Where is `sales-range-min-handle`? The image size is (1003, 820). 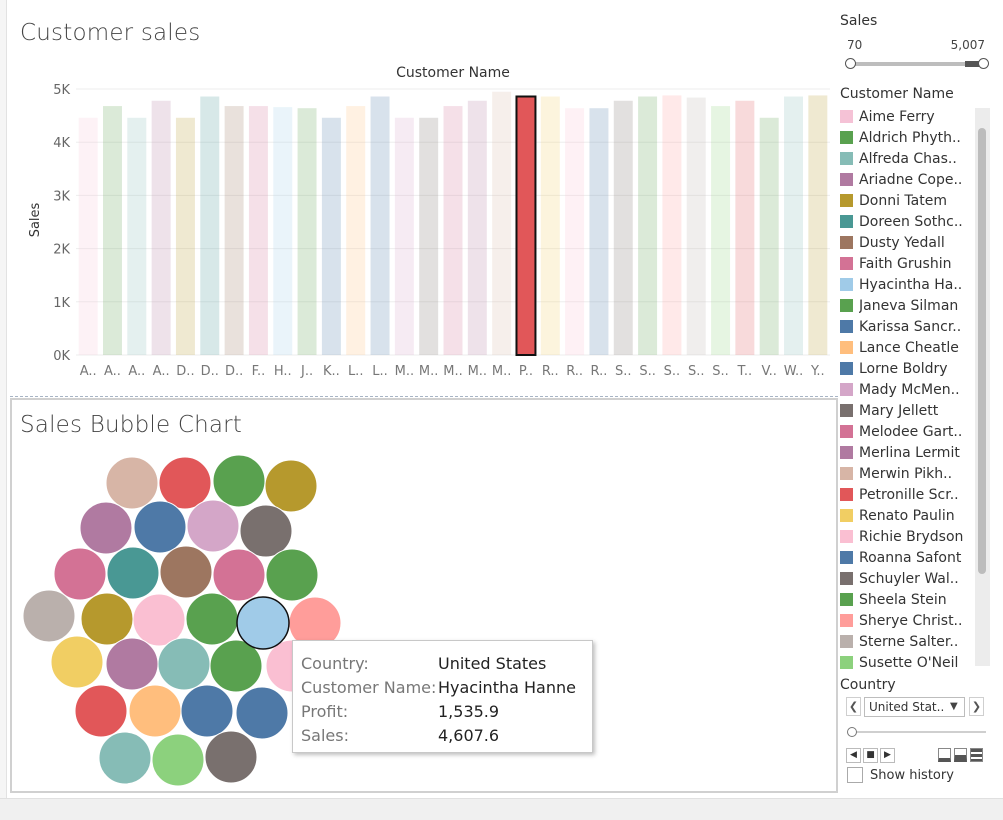 sales-range-min-handle is located at coordinates (850, 63).